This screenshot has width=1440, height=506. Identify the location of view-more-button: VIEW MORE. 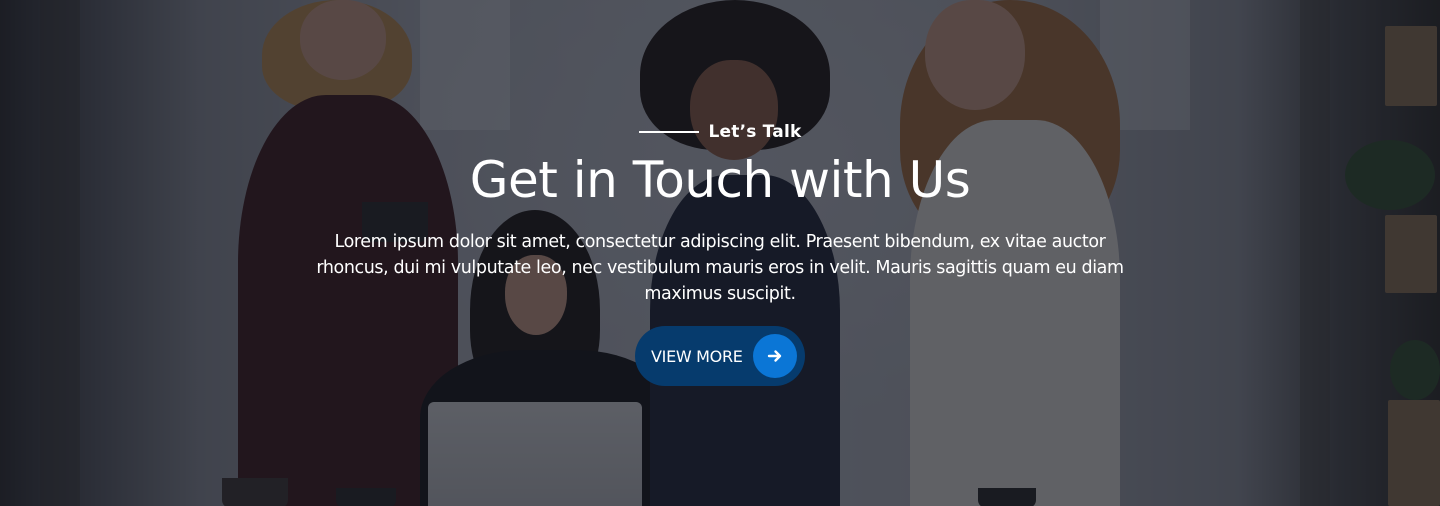
(720, 356).